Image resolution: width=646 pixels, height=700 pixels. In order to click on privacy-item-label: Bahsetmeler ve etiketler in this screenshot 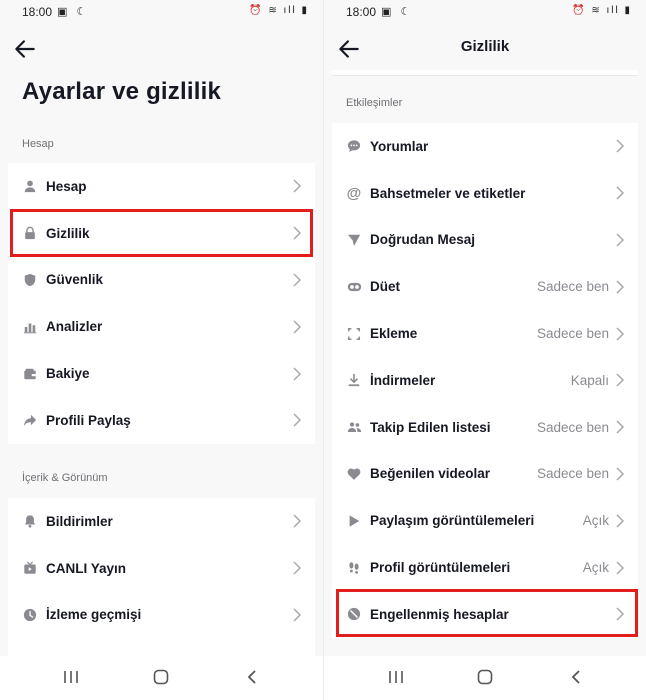, I will do `click(448, 193)`.